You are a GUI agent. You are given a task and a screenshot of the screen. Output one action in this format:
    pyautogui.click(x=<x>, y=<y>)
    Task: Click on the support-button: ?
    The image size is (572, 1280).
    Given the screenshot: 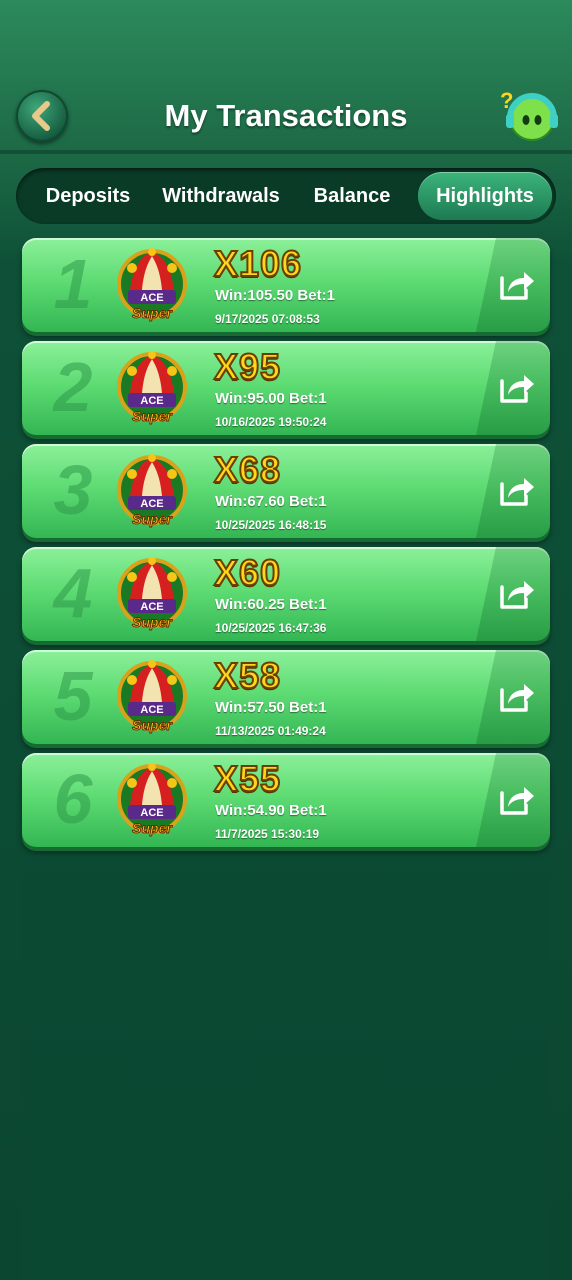 What is the action you would take?
    pyautogui.click(x=529, y=116)
    